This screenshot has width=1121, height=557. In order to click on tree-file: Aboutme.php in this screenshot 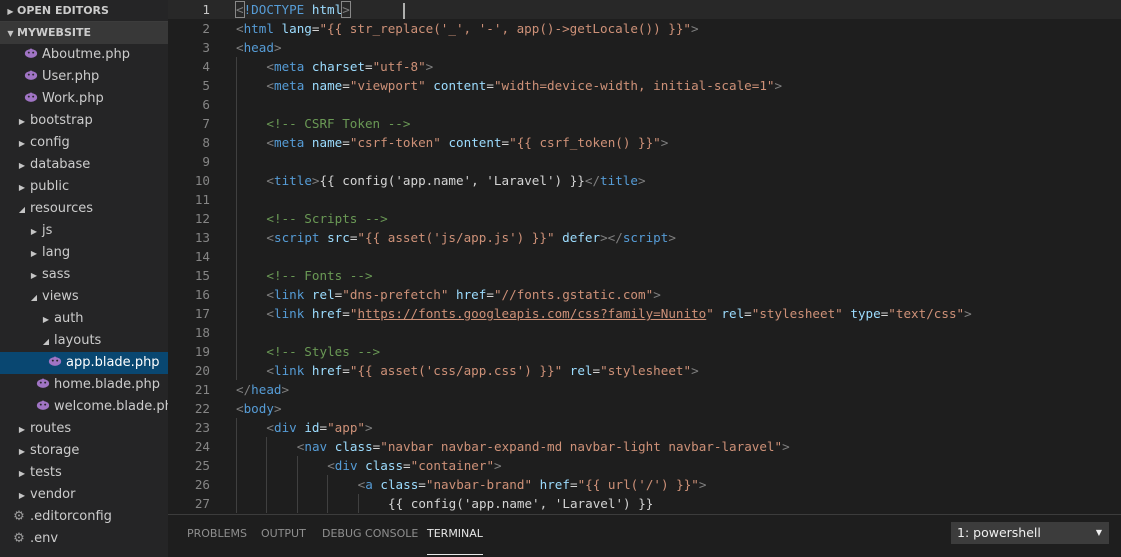, I will do `click(84, 55)`.